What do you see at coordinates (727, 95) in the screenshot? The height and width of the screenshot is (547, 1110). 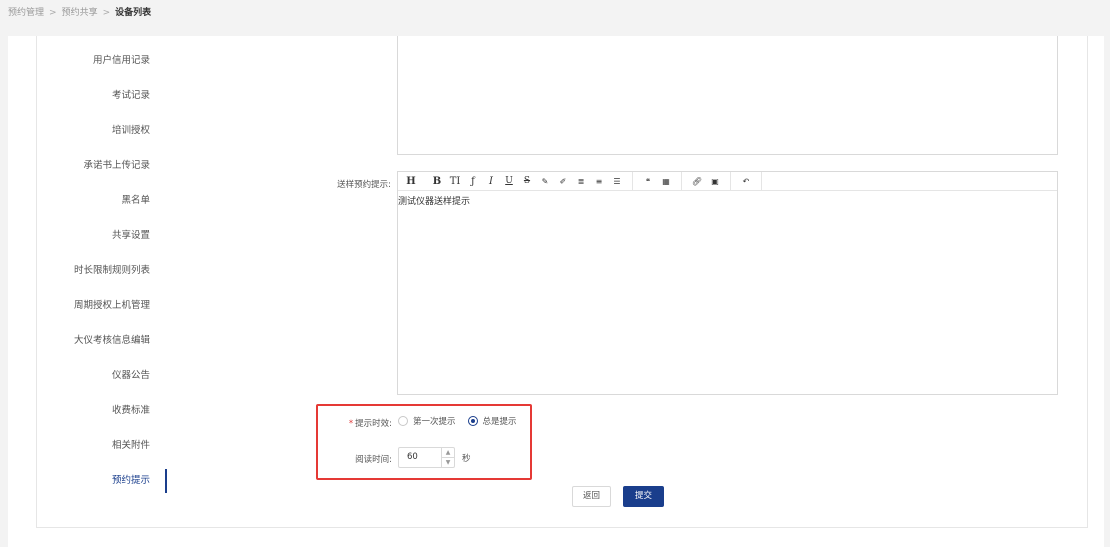 I see `previous-editor-content` at bounding box center [727, 95].